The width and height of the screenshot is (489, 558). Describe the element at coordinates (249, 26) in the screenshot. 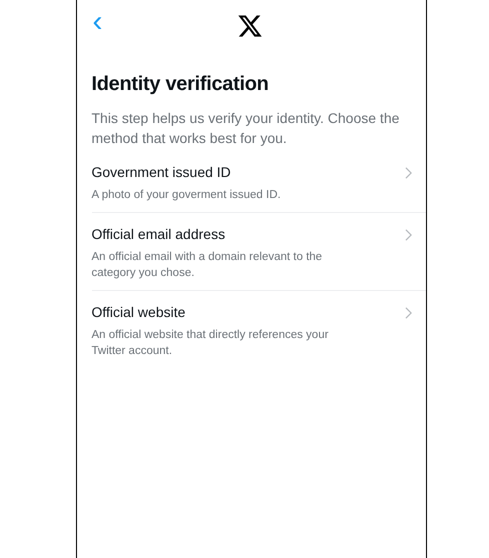

I see `x-logo-icon` at that location.